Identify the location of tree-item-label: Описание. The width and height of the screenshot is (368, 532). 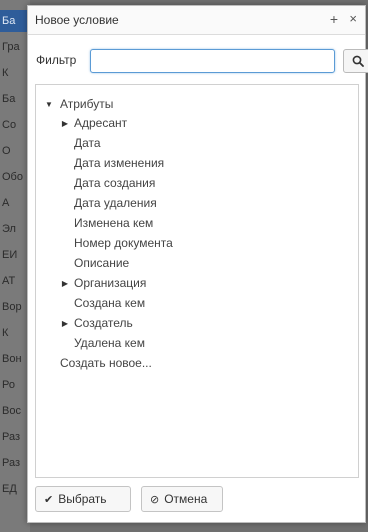
(102, 263).